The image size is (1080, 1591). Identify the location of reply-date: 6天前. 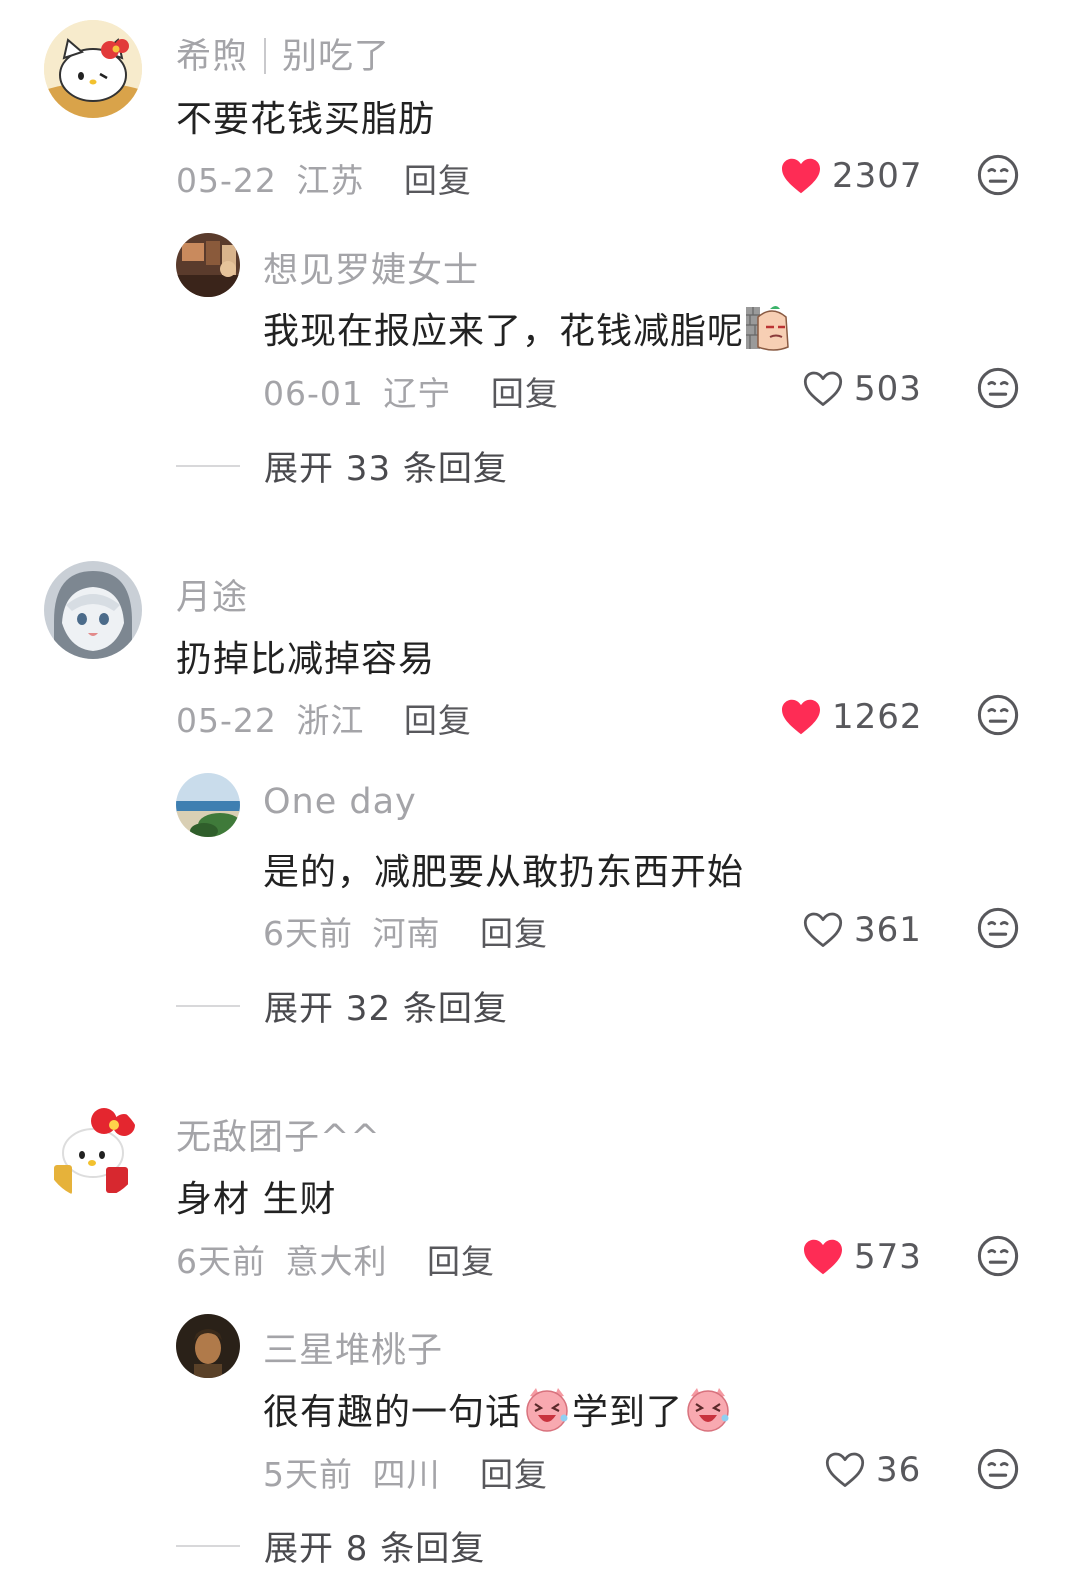
(308, 933).